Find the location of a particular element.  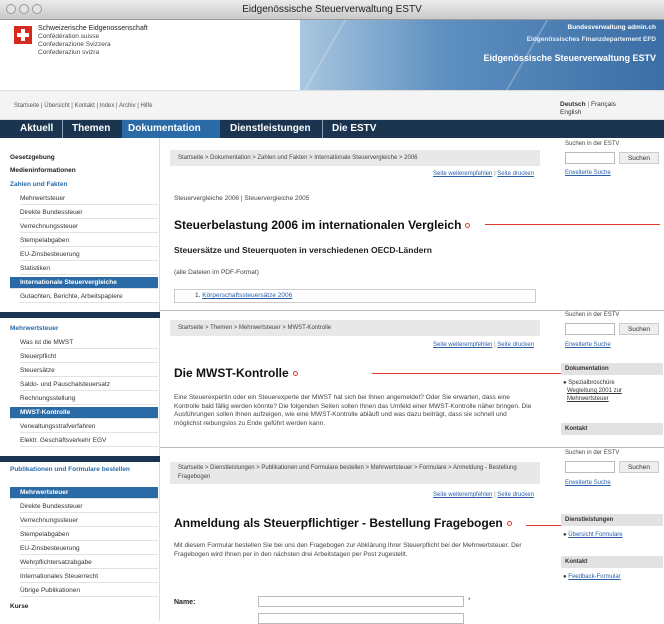

doku-bullet: ● Spezialbroschüre is located at coordinates (589, 383).